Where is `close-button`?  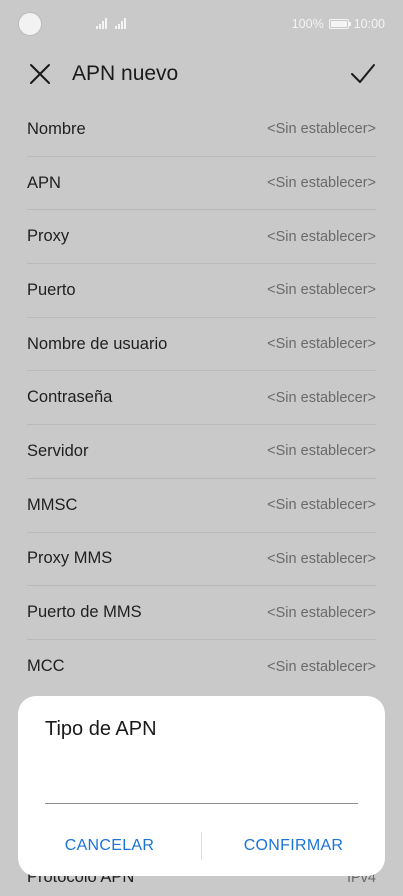
close-button is located at coordinates (40, 74).